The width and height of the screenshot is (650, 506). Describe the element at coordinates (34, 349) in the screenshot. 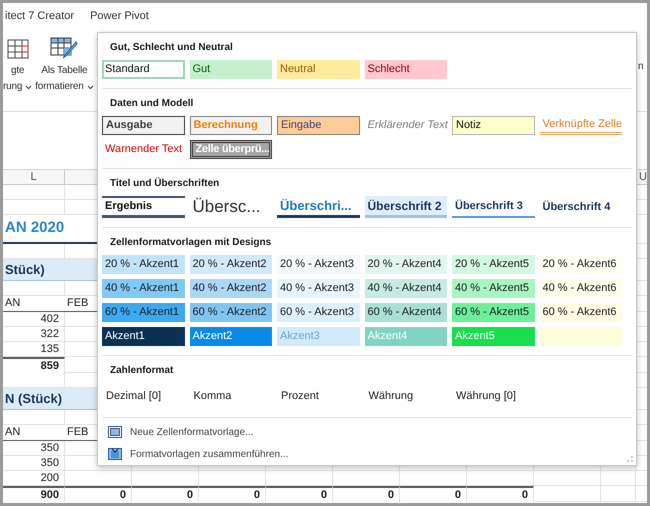

I see `table-cell: 135` at that location.